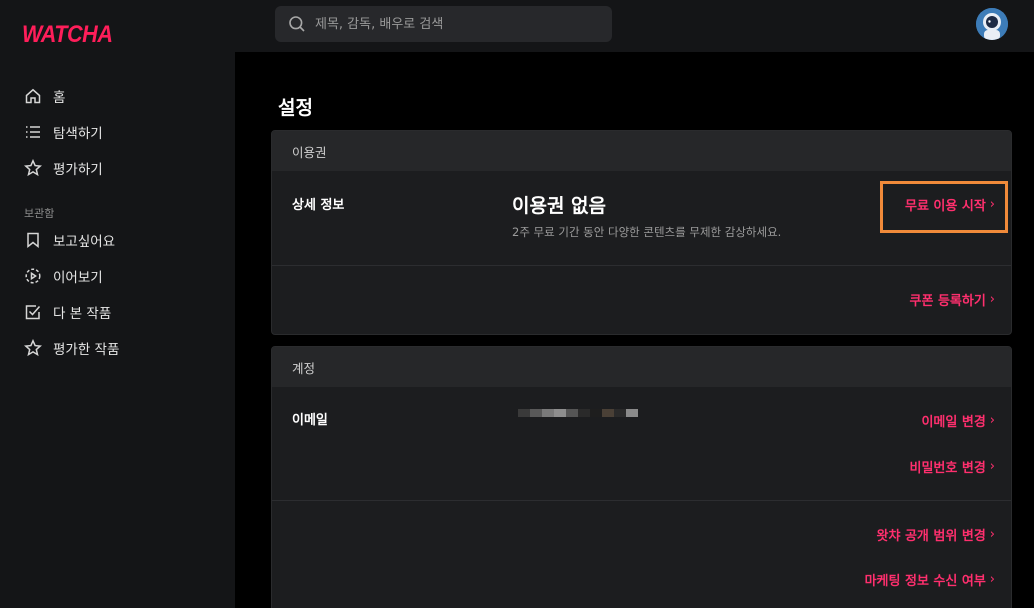 This screenshot has width=1034, height=608. I want to click on subscription-section-title: 이용권, so click(641, 151).